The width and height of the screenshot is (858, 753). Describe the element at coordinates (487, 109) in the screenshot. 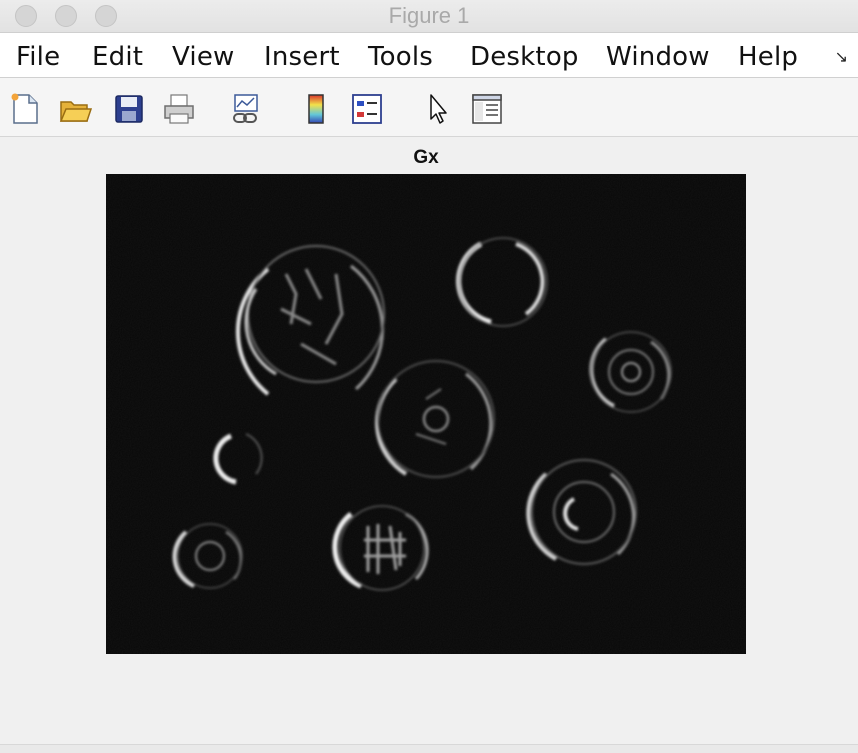

I see `show-plot-tools-icon` at that location.